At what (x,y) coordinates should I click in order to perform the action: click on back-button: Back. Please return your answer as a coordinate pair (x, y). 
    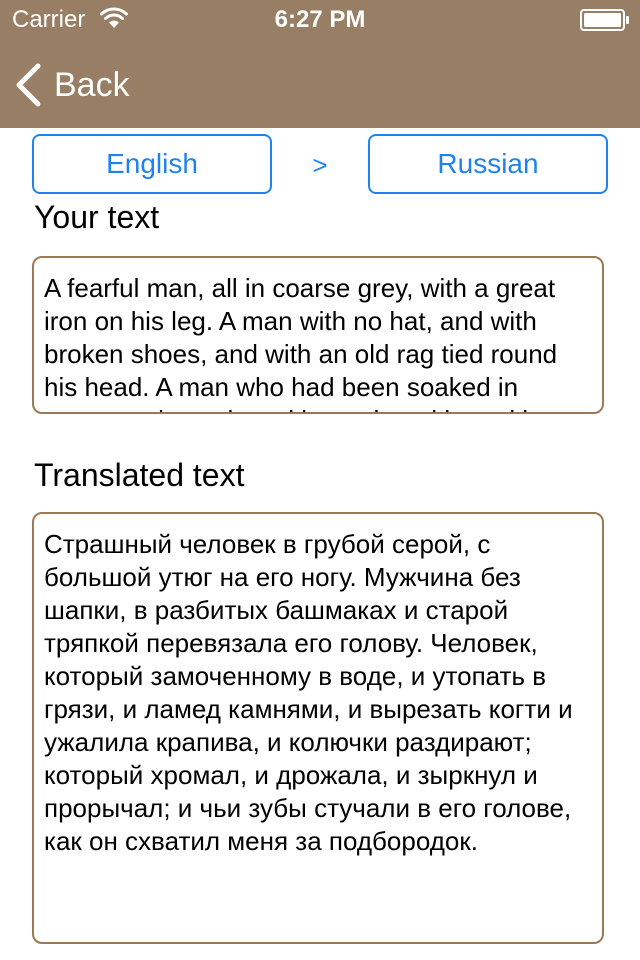
    Looking at the image, I should click on (72, 85).